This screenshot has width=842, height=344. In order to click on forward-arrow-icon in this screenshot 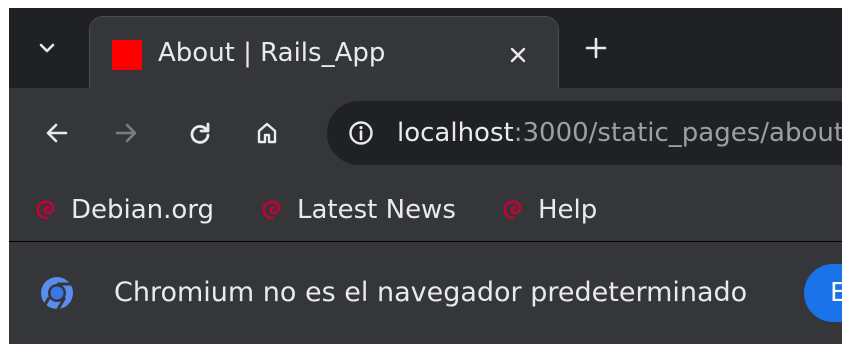, I will do `click(126, 133)`.